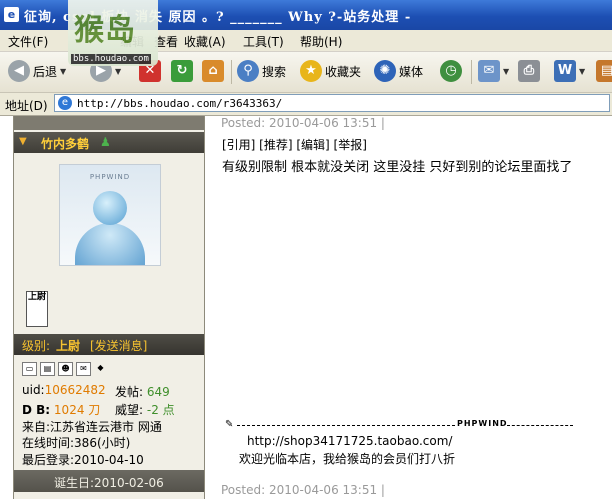 This screenshot has width=612, height=499. Describe the element at coordinates (248, 71) in the screenshot. I see `search-icon: ⚲` at that location.